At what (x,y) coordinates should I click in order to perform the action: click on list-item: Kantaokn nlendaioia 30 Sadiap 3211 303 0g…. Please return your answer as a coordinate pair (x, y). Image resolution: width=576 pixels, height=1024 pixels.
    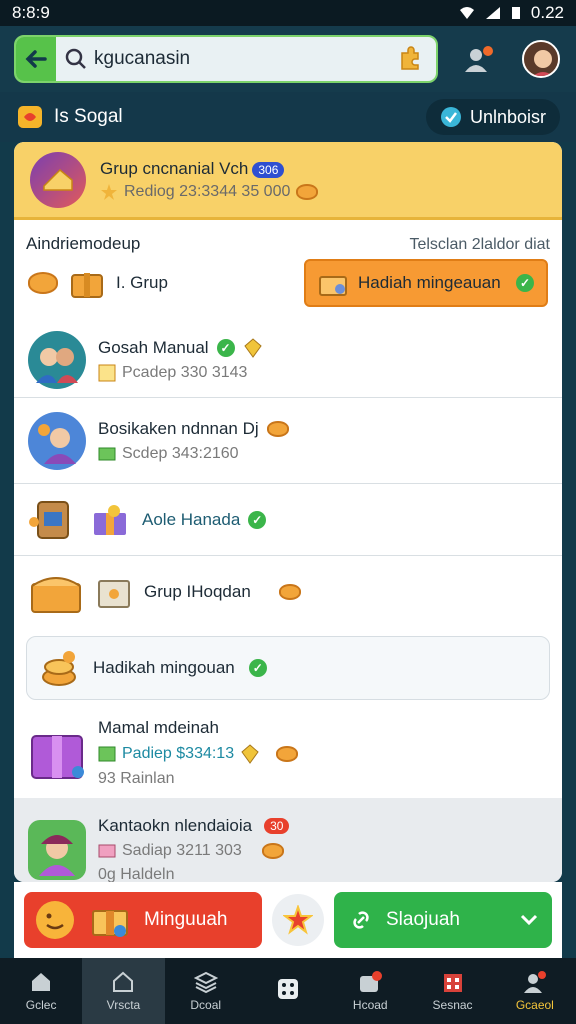
    Looking at the image, I should click on (288, 840).